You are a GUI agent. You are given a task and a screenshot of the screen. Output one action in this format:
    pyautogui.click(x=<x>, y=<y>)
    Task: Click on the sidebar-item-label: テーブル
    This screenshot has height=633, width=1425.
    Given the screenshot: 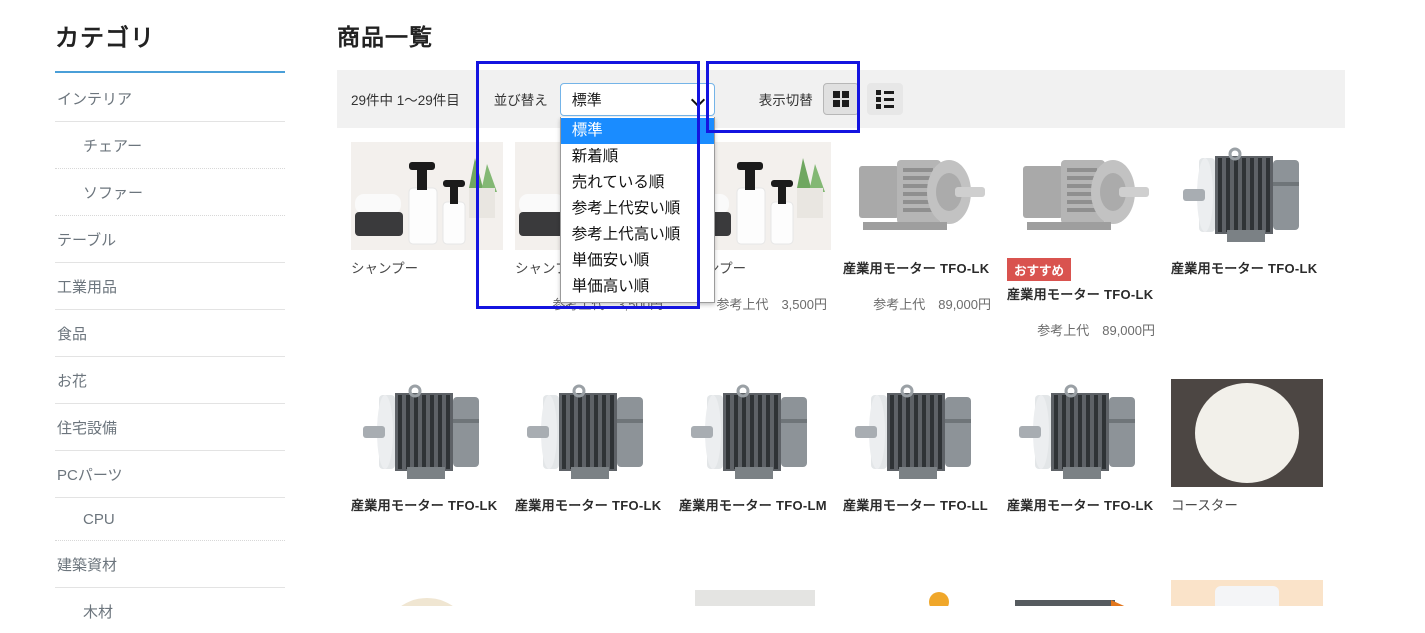 What is the action you would take?
    pyautogui.click(x=87, y=240)
    